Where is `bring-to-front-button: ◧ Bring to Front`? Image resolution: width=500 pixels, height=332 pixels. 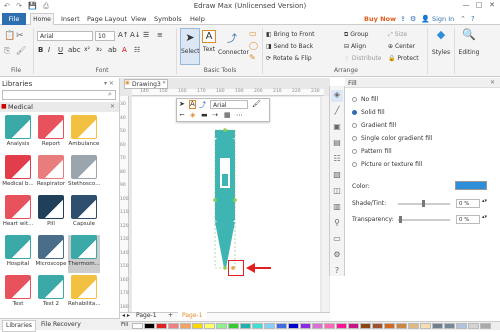
bring-to-front-button: ◧ Bring to Front is located at coordinates (290, 34).